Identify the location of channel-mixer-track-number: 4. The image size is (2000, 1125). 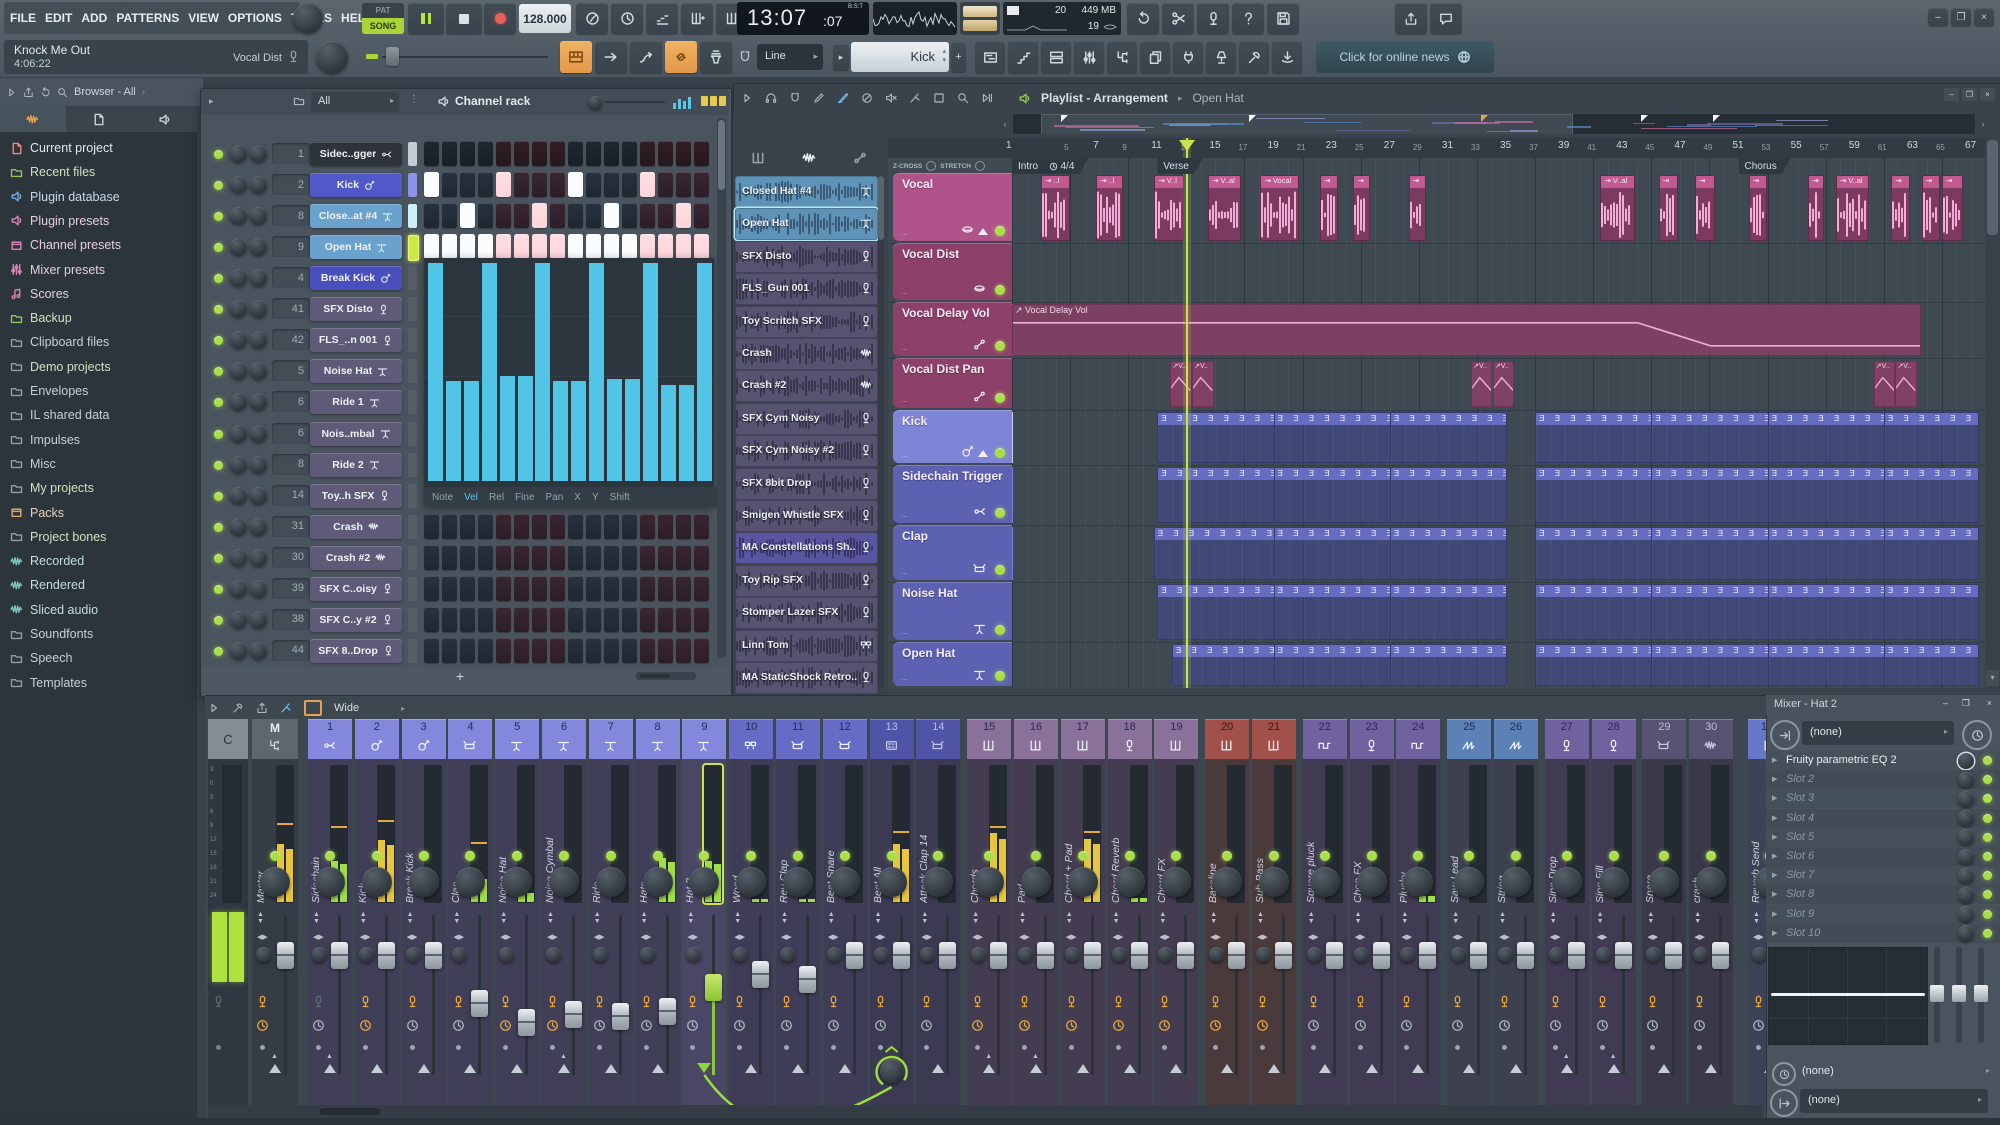
(291, 278).